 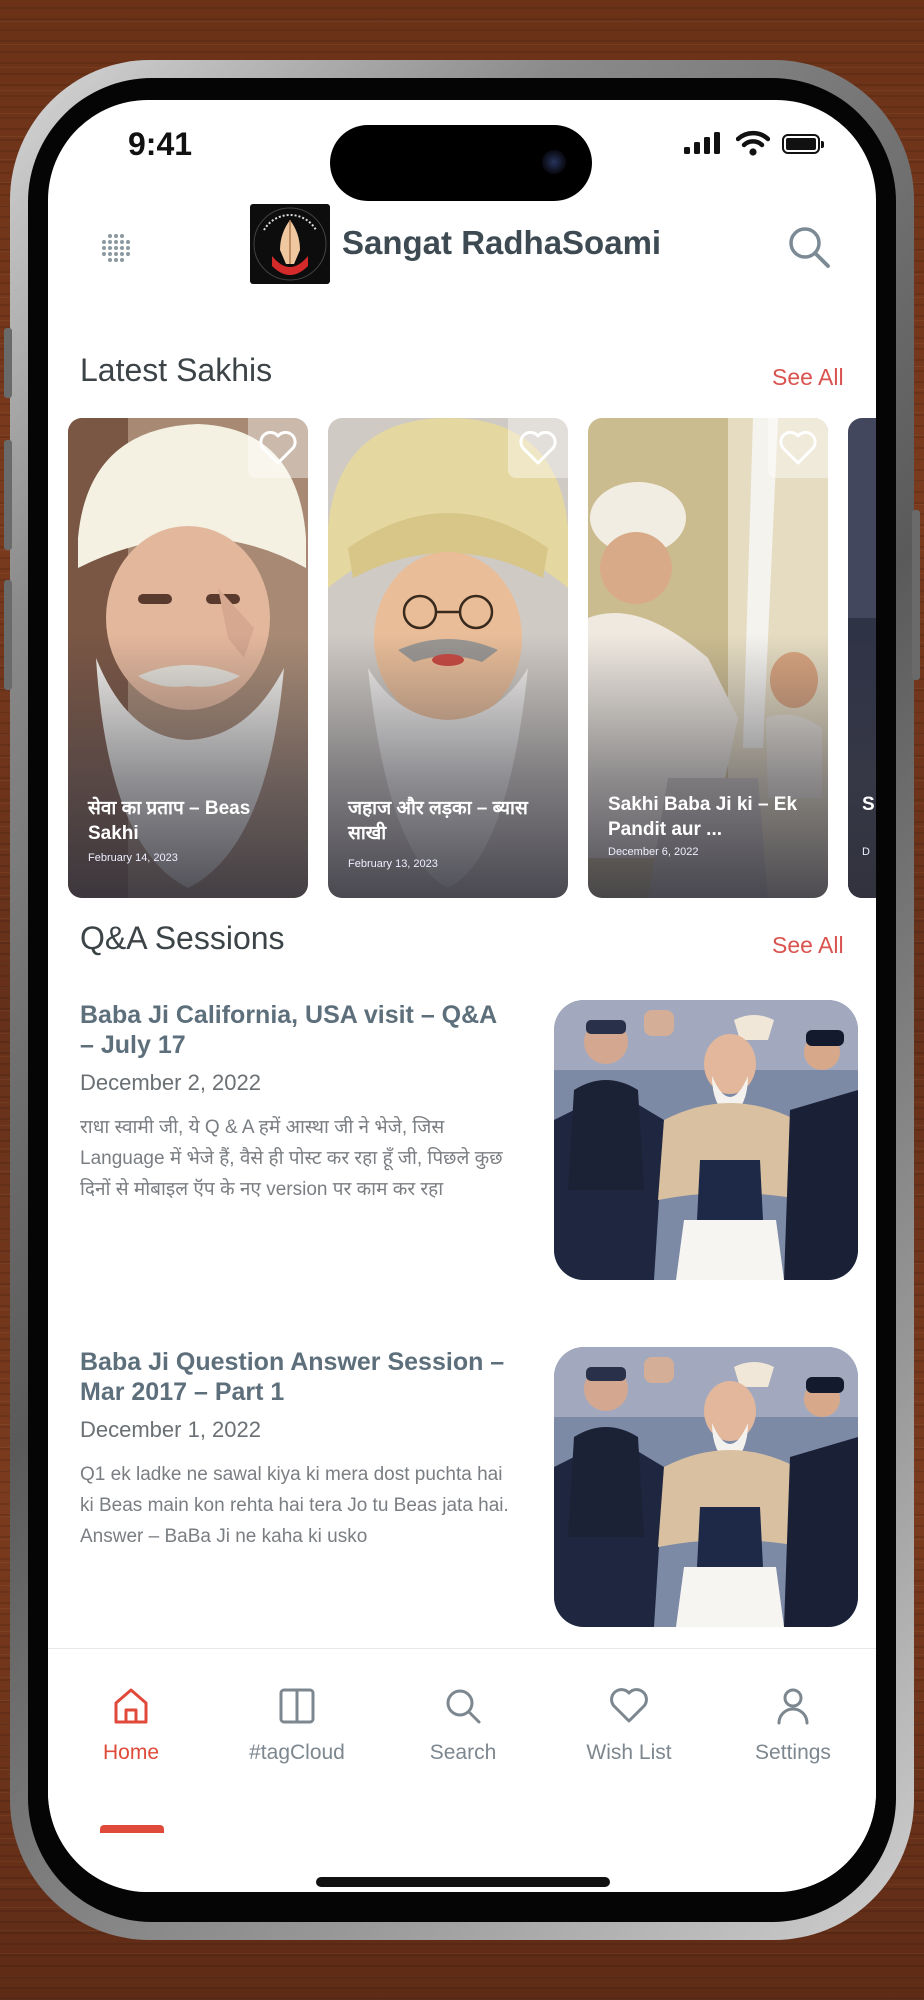 What do you see at coordinates (131, 1706) in the screenshot?
I see `home-icon` at bounding box center [131, 1706].